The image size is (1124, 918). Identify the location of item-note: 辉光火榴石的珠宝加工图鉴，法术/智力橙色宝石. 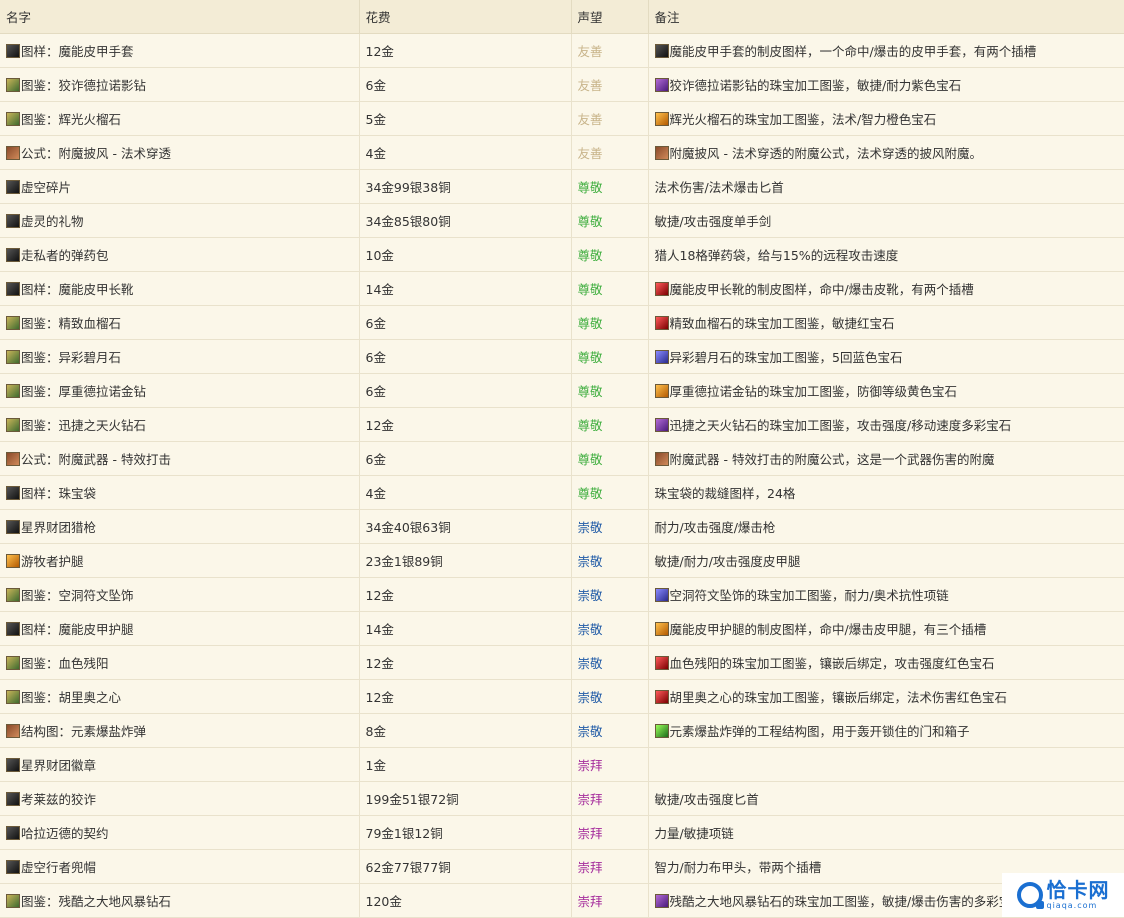
(803, 119).